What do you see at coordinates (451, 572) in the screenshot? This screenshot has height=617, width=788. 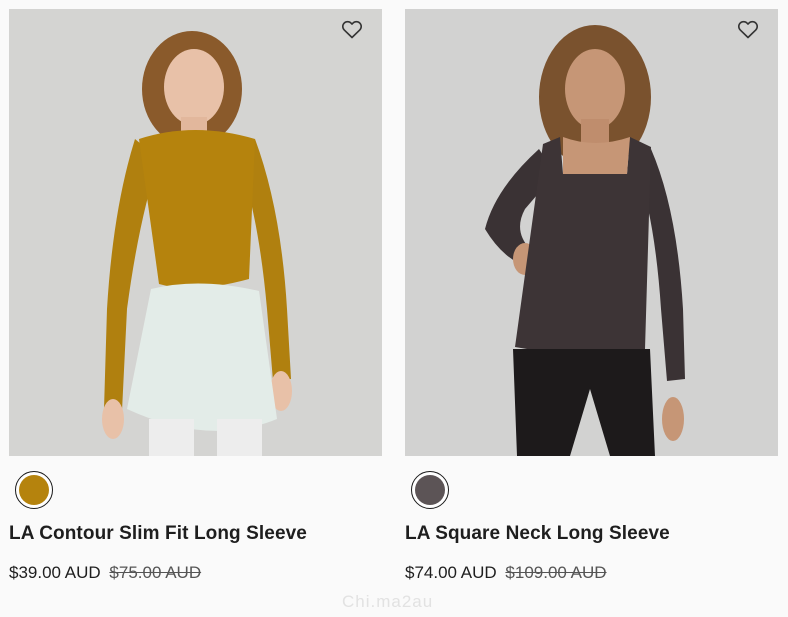 I see `sale-price: $74.00 AUD` at bounding box center [451, 572].